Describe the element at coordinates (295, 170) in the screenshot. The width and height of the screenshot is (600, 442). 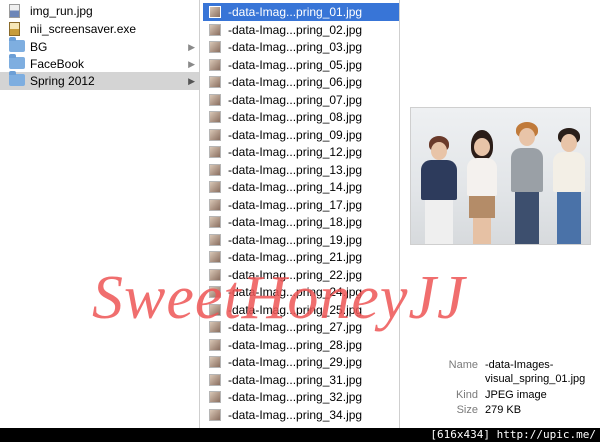
I see `file-item-label: -data-Imag...pring_13.jpg` at that location.